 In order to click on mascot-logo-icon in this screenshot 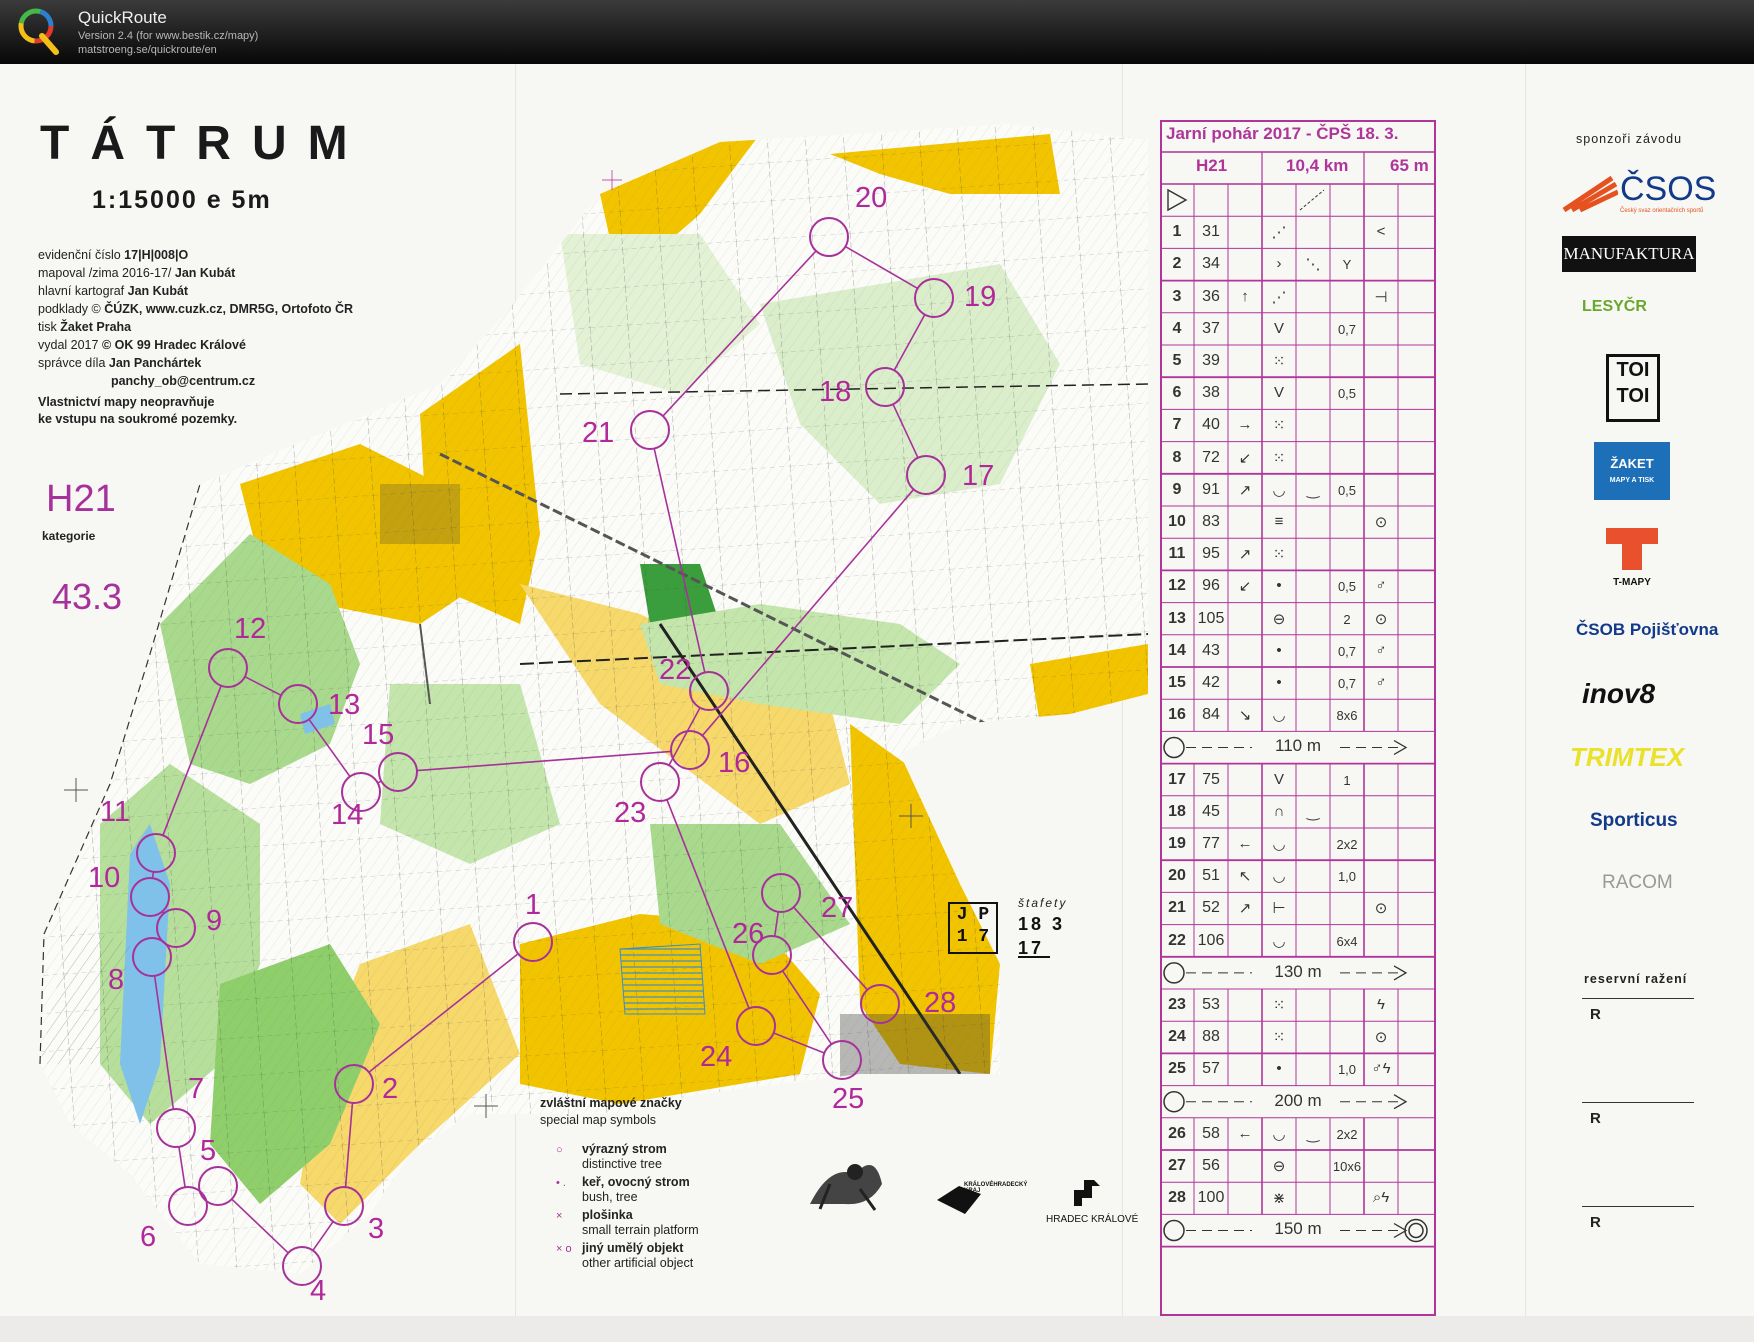, I will do `click(846, 1187)`.